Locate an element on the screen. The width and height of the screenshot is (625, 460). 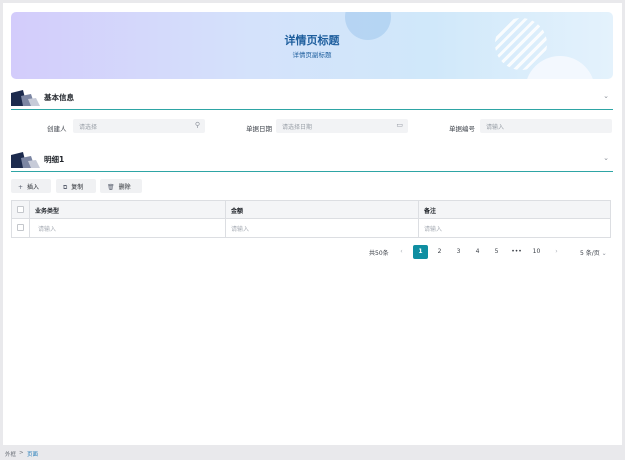
table-row: 请输入 请输入 请输入 is located at coordinates (311, 228).